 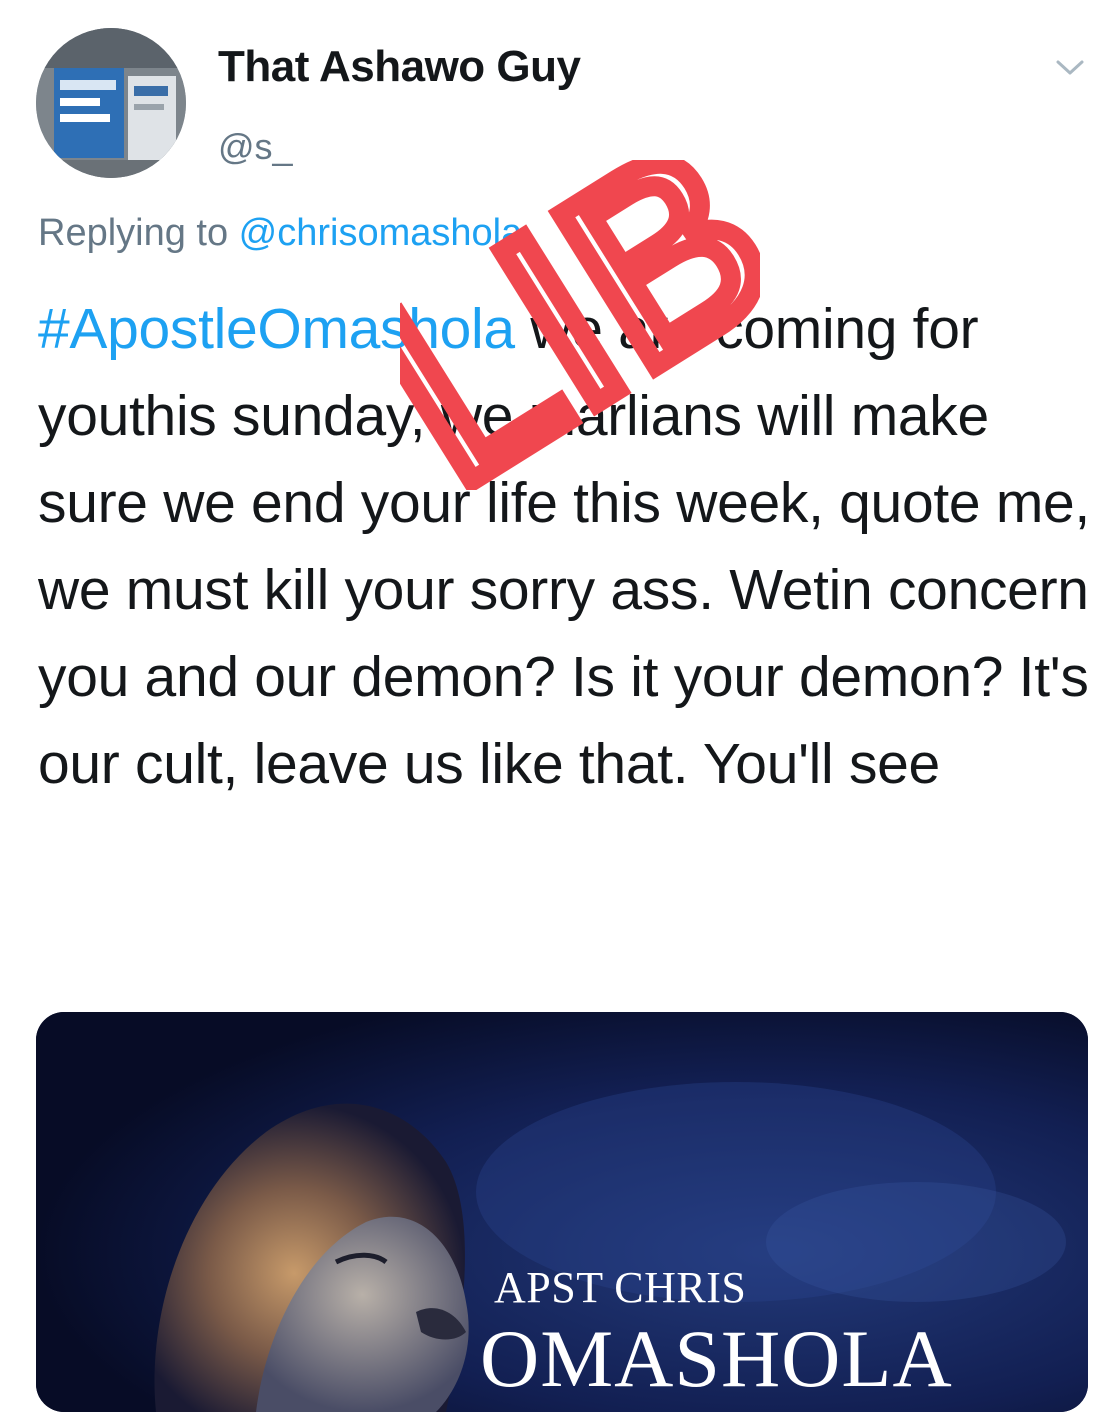 What do you see at coordinates (276, 329) in the screenshot?
I see `hashtag-link: #ApostleOmashola` at bounding box center [276, 329].